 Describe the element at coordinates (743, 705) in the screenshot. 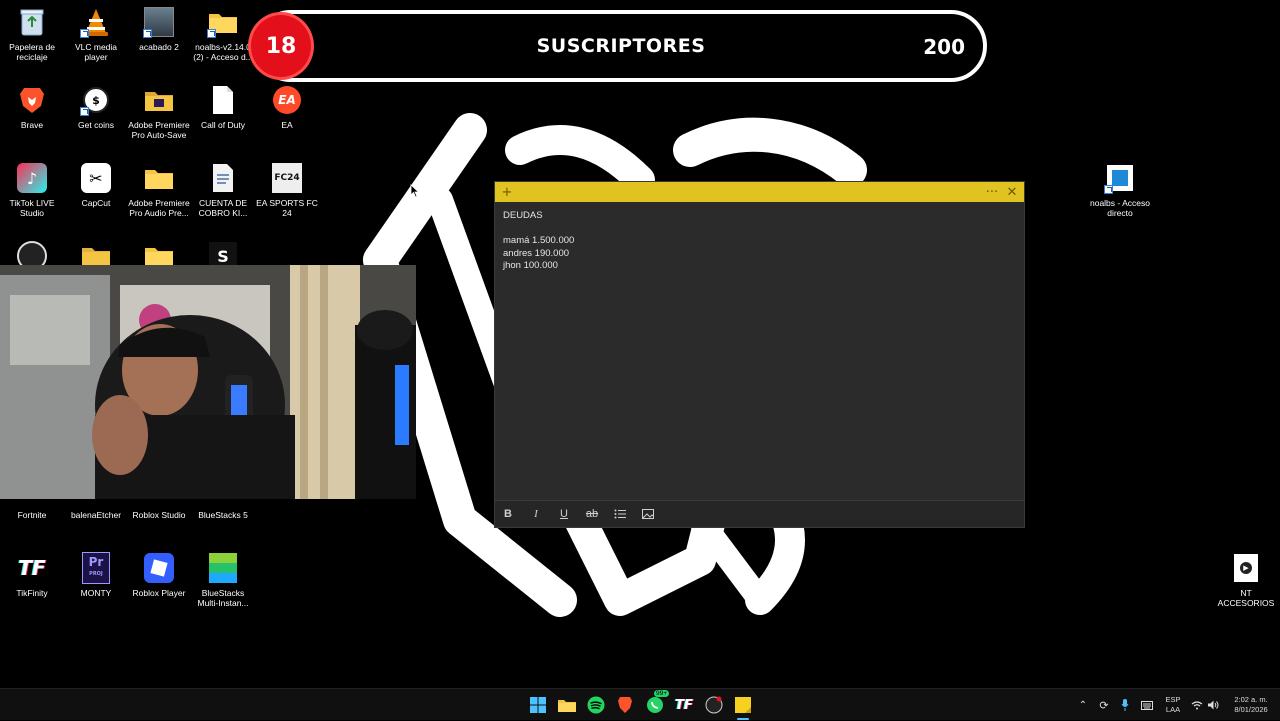

I see `sticky-notes-taskbar-icon` at that location.